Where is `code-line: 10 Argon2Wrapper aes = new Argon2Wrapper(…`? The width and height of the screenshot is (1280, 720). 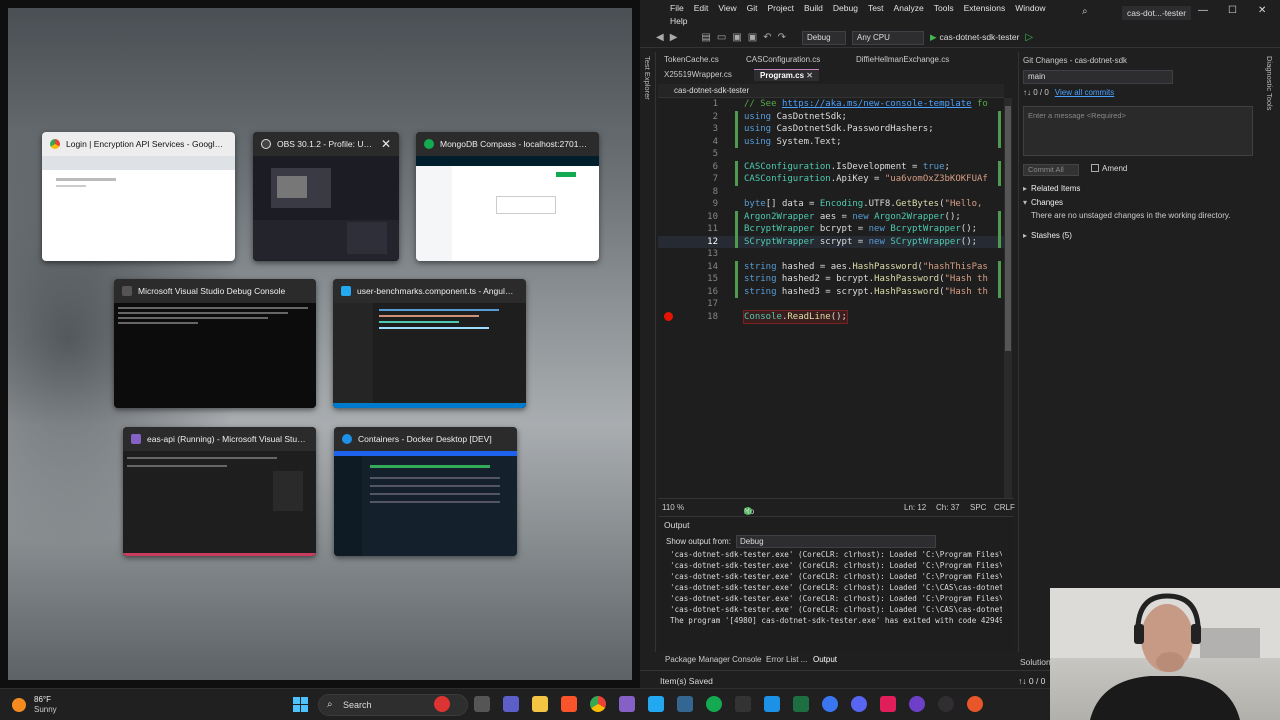
code-line: 10 Argon2Wrapper aes = new Argon2Wrapper(… is located at coordinates (835, 217).